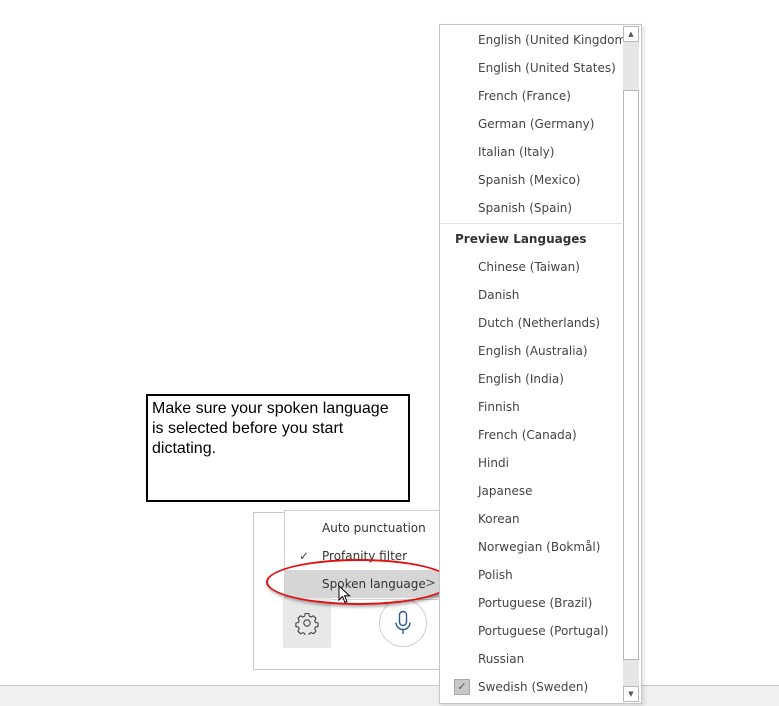 The width and height of the screenshot is (779, 706). Describe the element at coordinates (430, 583) in the screenshot. I see `chevron-right-icon: >` at that location.